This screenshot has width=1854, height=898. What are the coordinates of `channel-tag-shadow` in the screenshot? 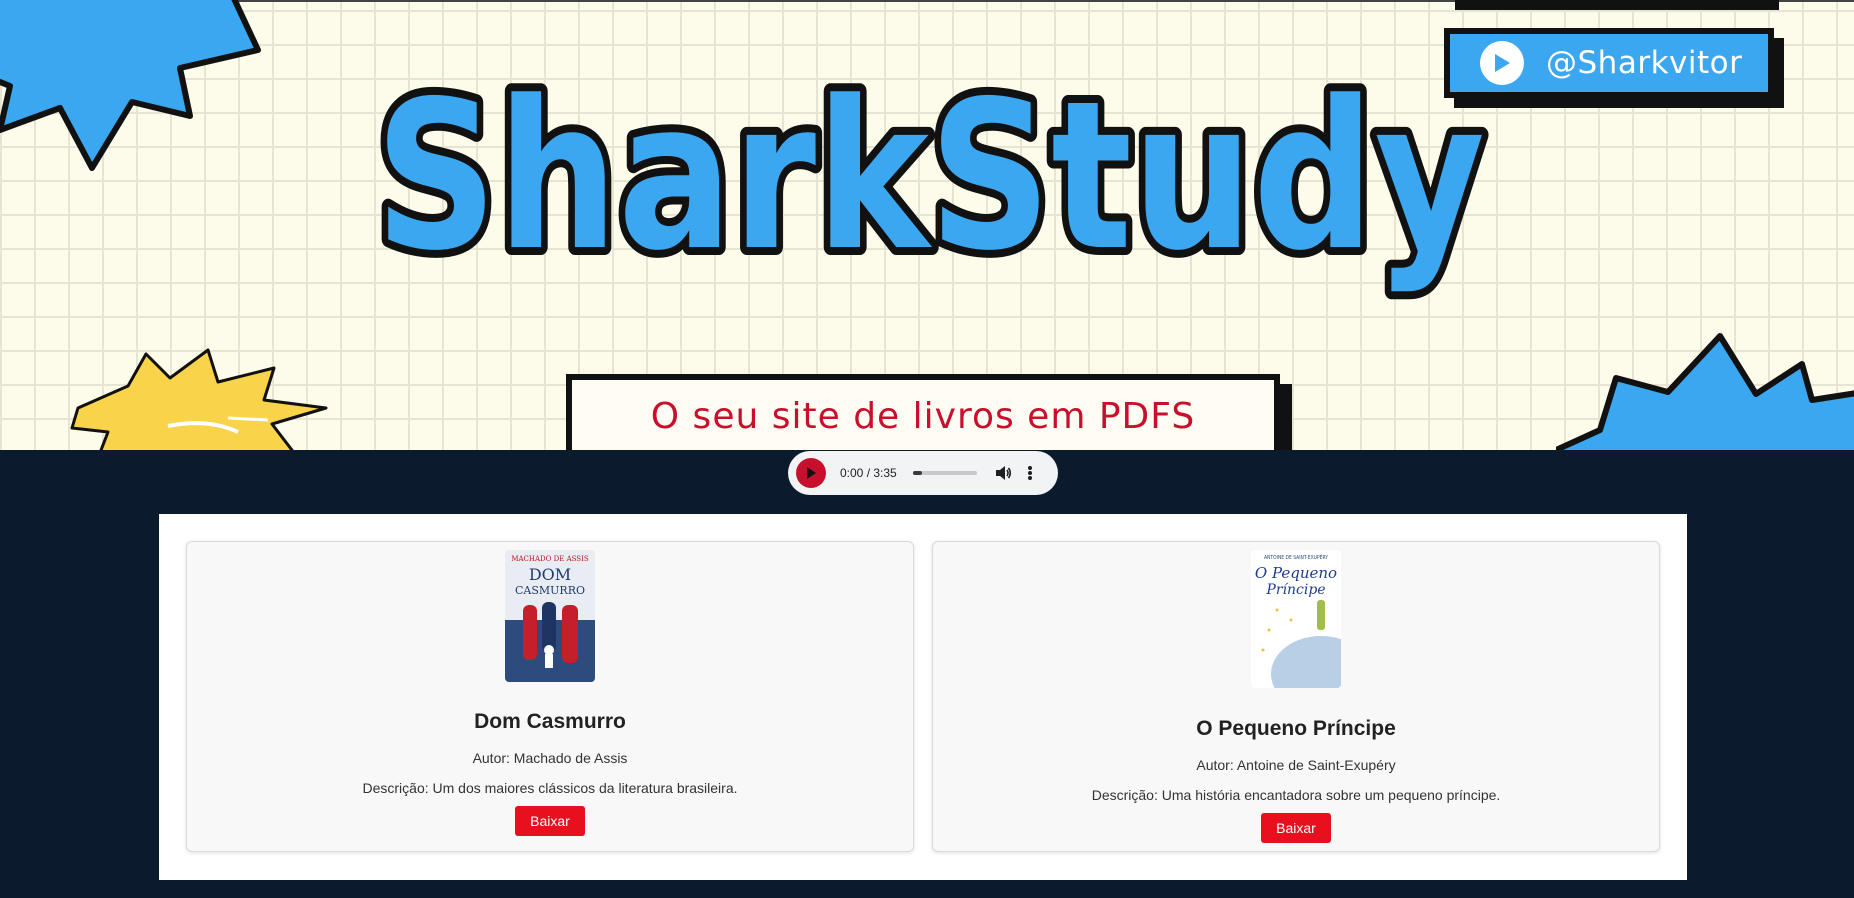 It's located at (1617, 5).